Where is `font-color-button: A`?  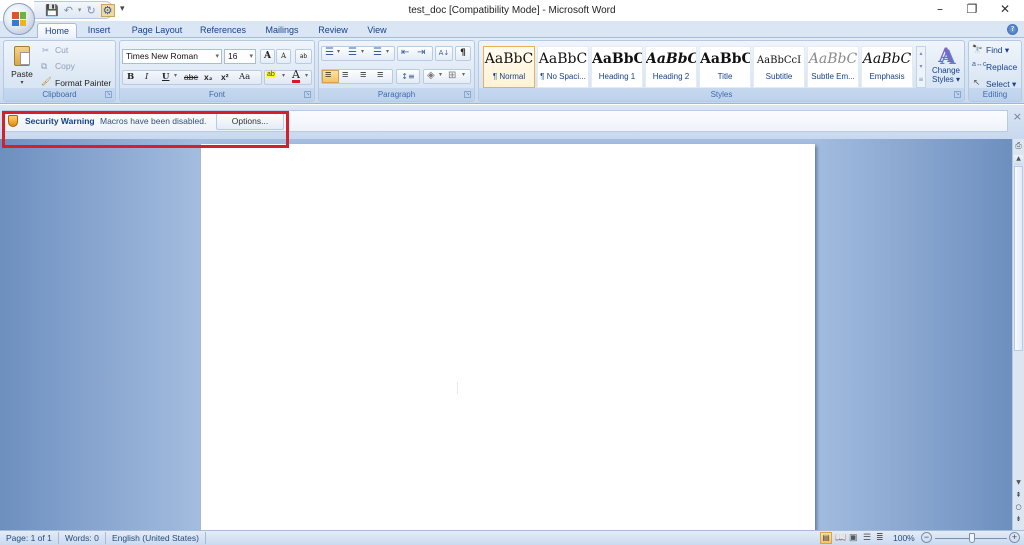
font-color-button: A is located at coordinates (296, 76).